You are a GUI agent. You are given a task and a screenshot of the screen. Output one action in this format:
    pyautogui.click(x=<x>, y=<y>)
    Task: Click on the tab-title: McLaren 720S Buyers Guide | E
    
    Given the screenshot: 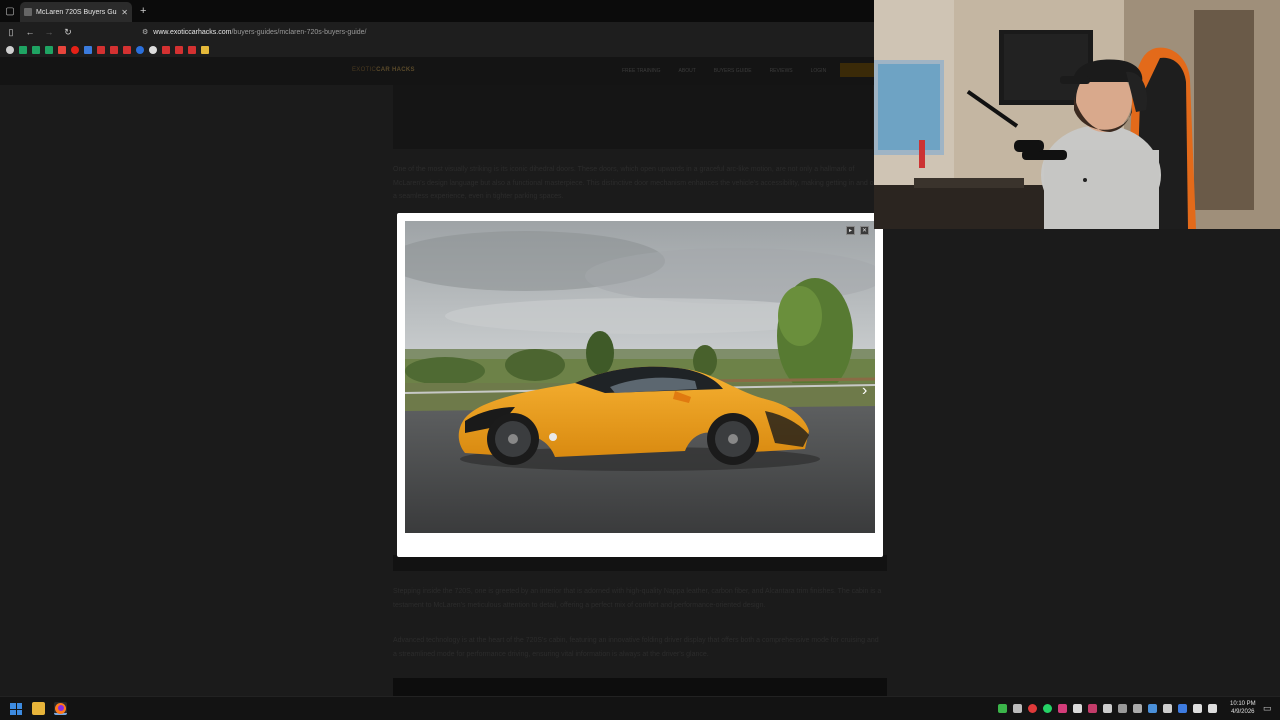 What is the action you would take?
    pyautogui.click(x=76, y=12)
    